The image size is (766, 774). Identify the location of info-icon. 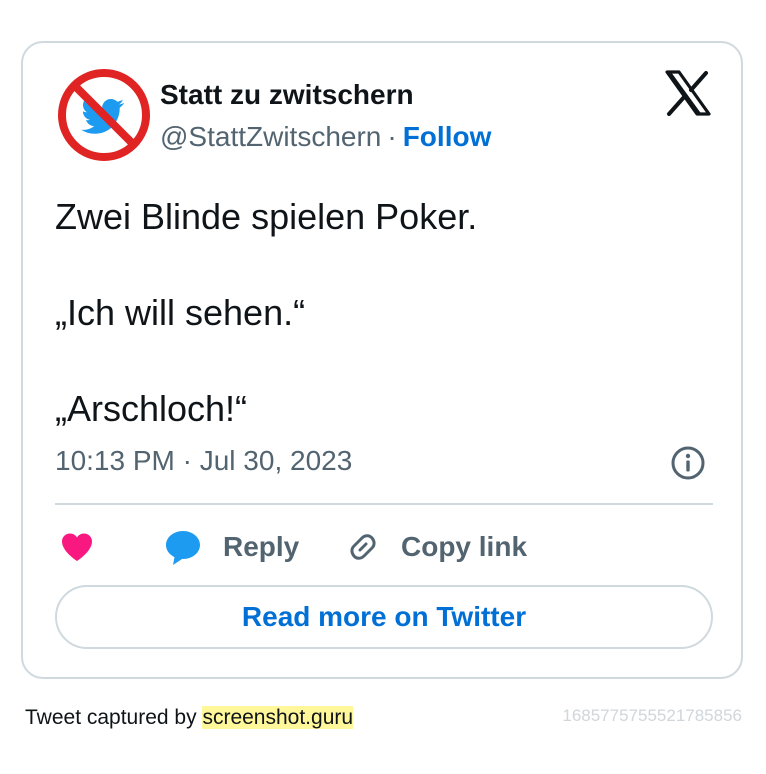
(688, 463).